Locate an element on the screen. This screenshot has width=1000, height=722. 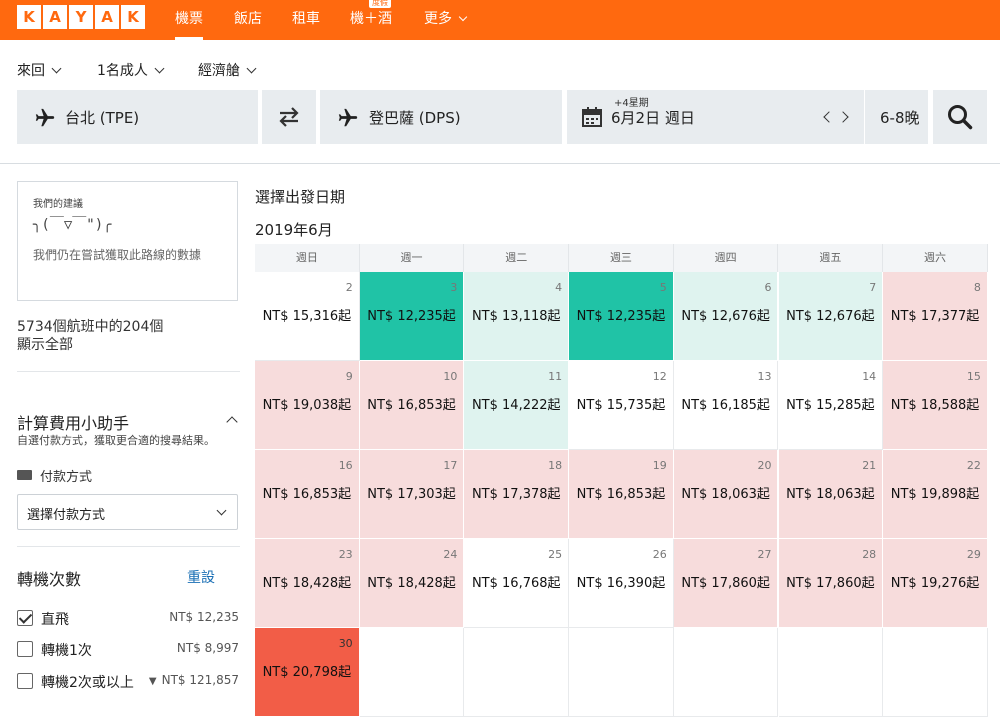
day-price: NT$ 15,735起 is located at coordinates (621, 405).